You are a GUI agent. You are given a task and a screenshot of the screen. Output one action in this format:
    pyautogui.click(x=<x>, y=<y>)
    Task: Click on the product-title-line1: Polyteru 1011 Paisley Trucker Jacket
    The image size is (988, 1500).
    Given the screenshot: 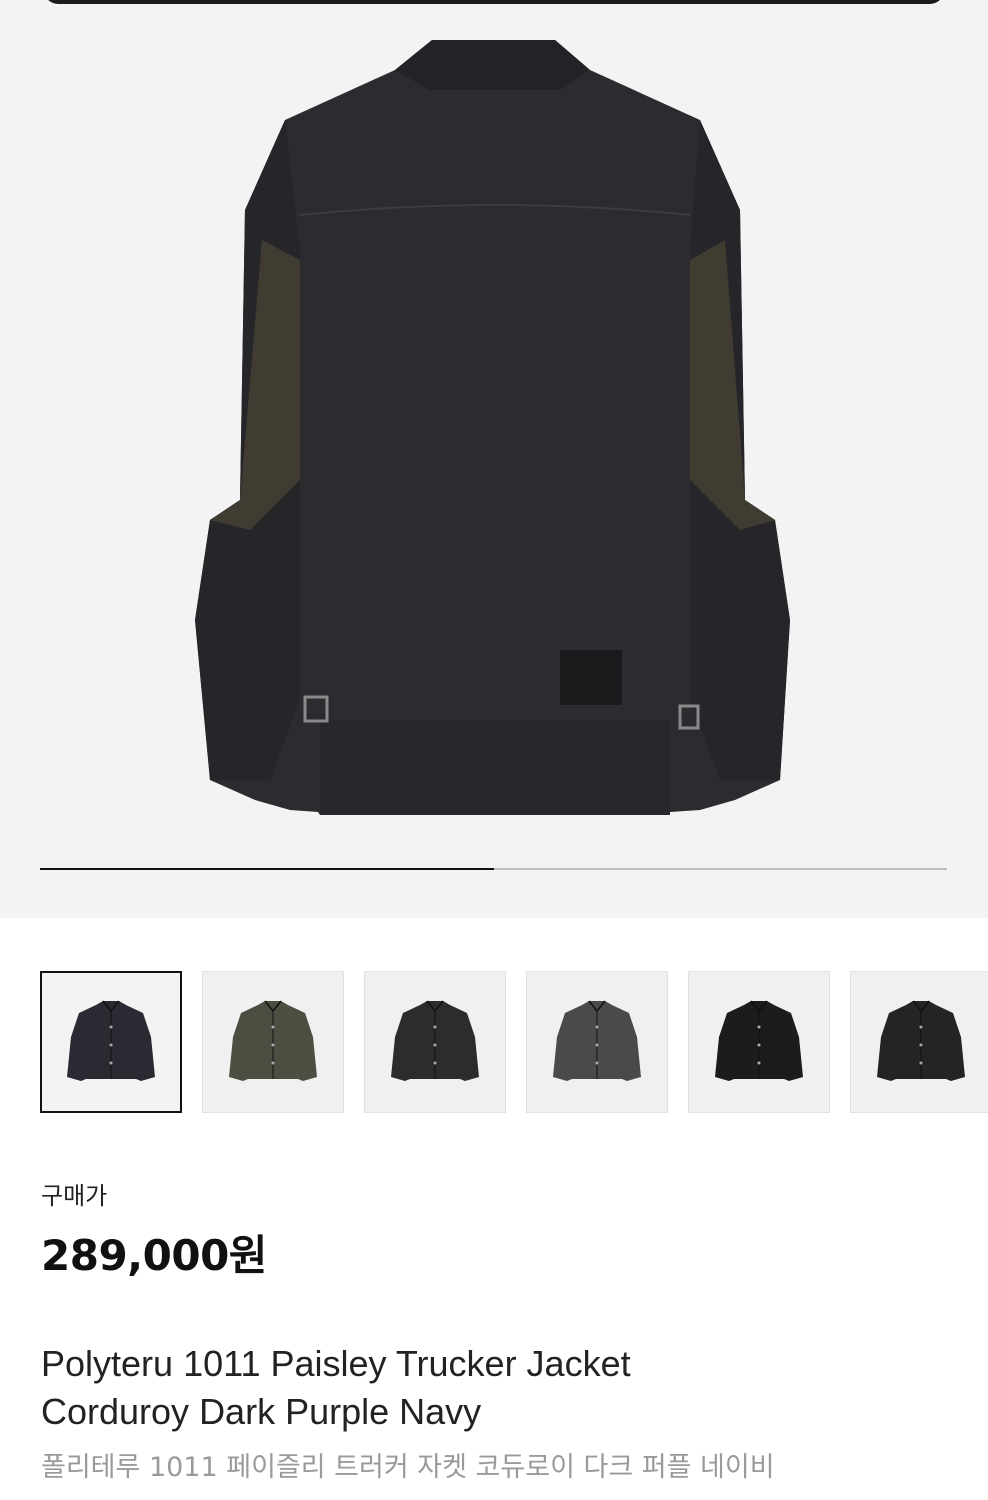 What is the action you would take?
    pyautogui.click(x=336, y=1363)
    